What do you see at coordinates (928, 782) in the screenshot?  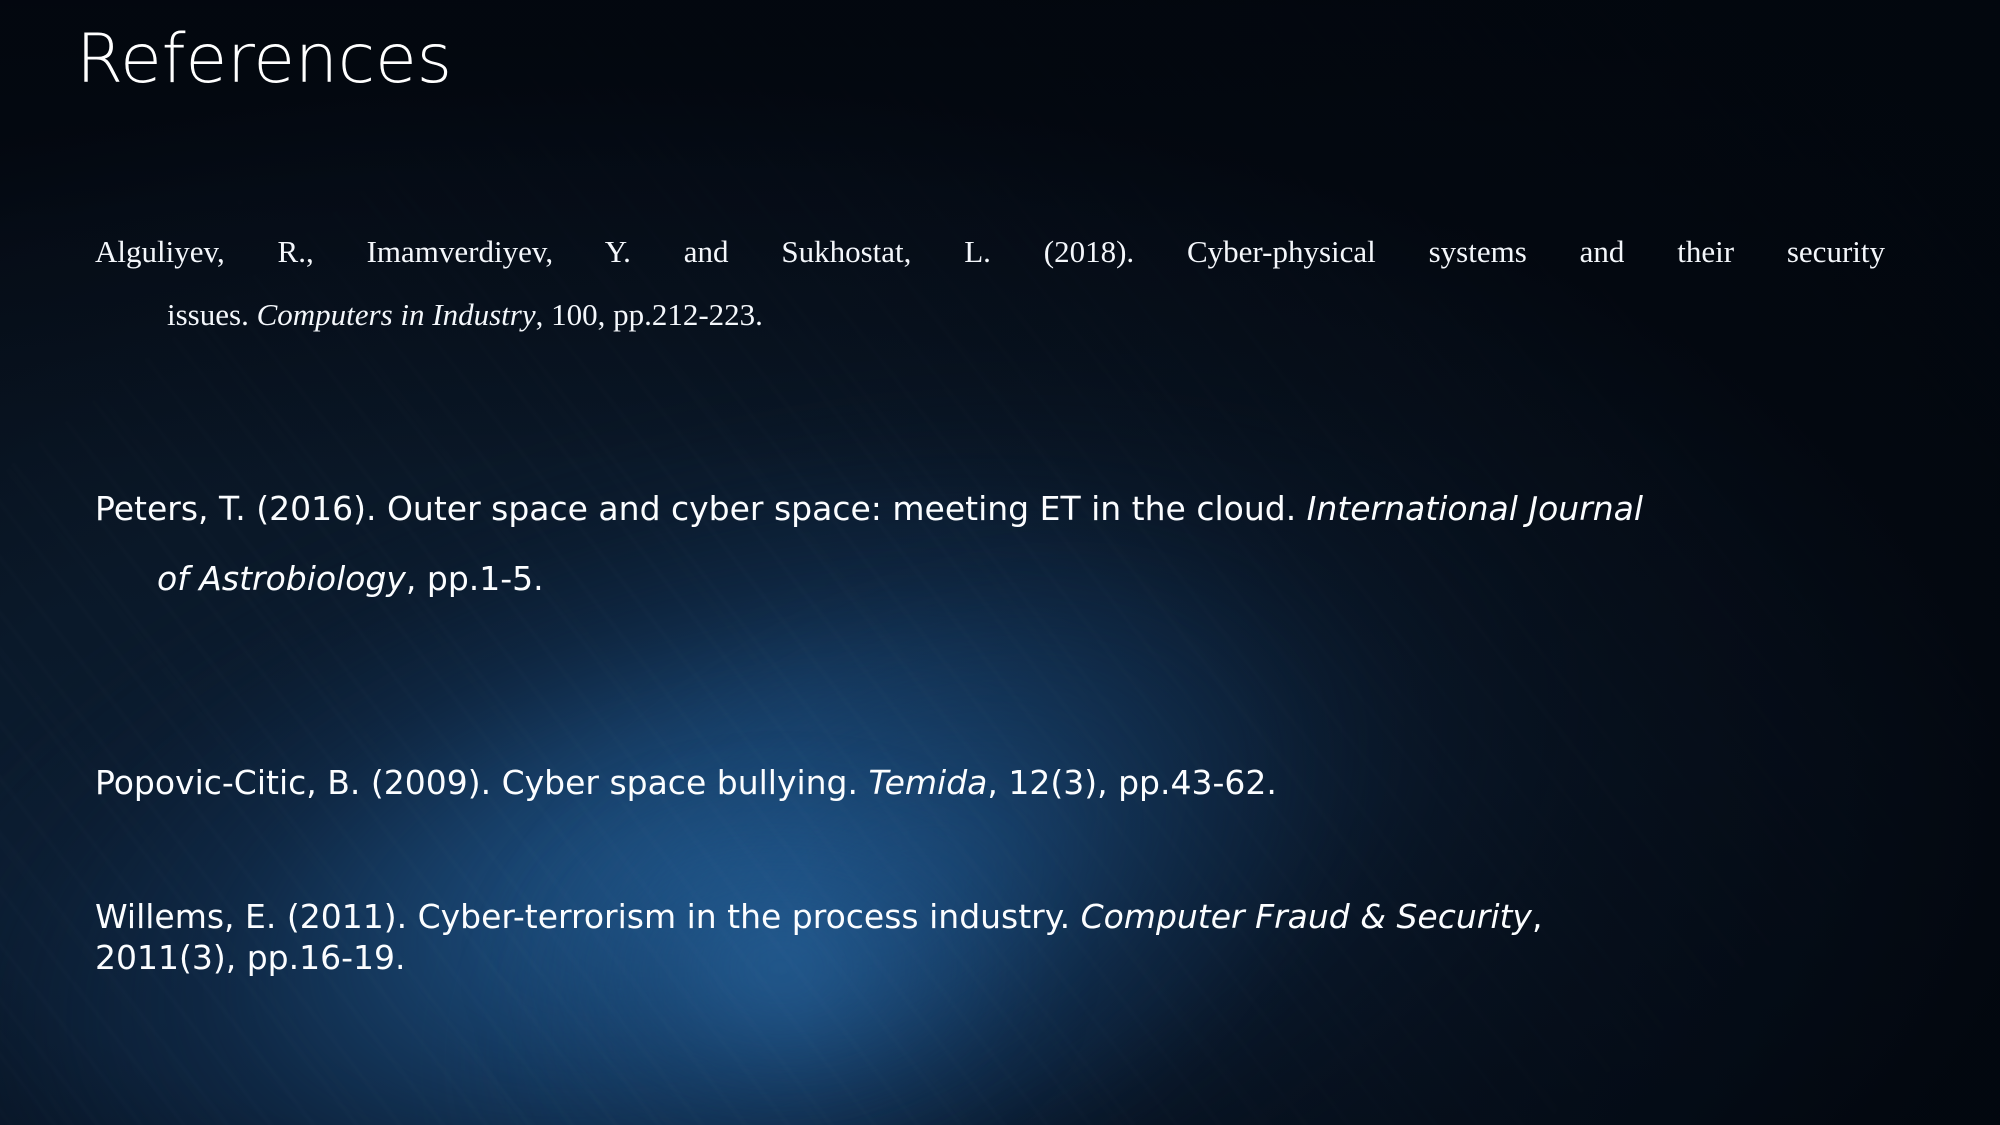 I see `journal-title: Temida` at bounding box center [928, 782].